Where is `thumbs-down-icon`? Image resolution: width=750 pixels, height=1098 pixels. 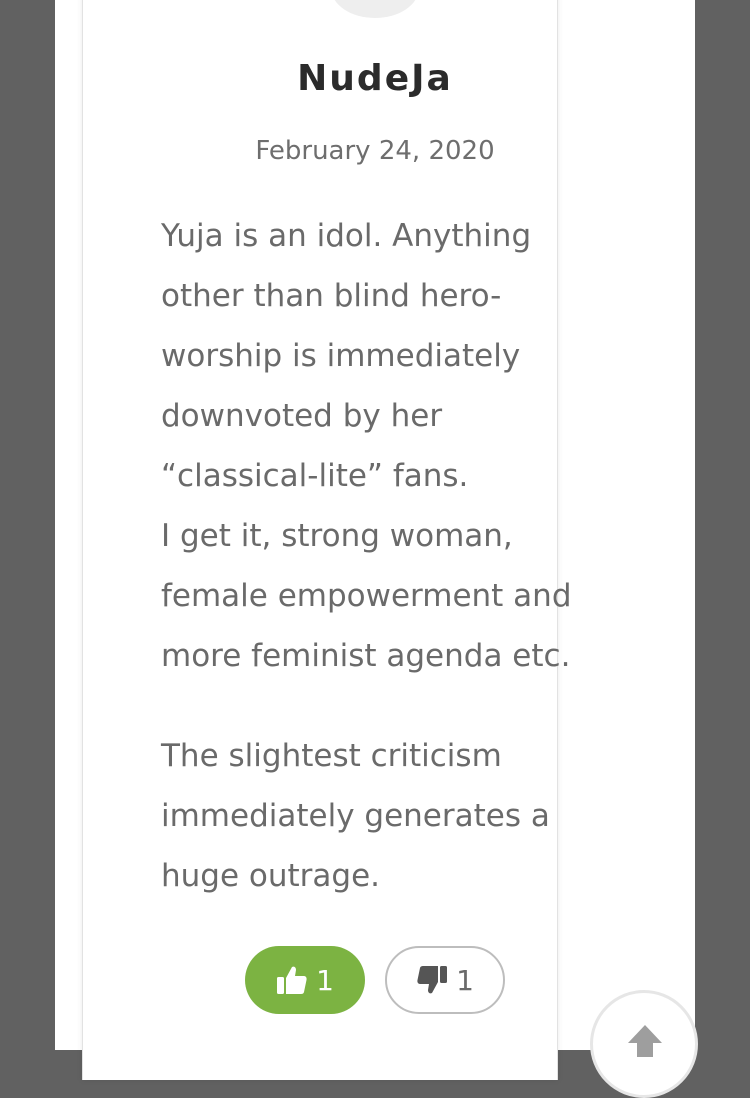
thumbs-down-icon is located at coordinates (432, 980).